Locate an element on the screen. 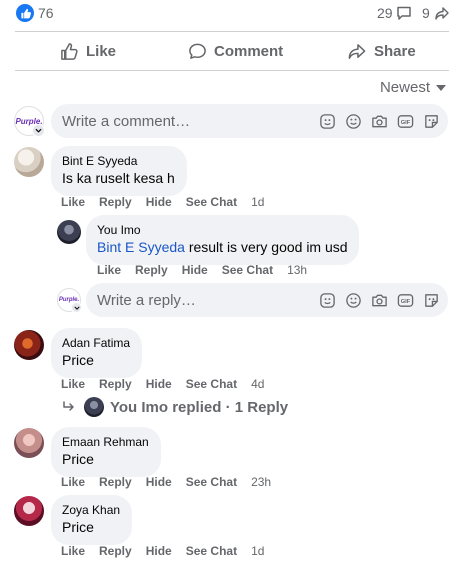  comment-icon is located at coordinates (404, 13).